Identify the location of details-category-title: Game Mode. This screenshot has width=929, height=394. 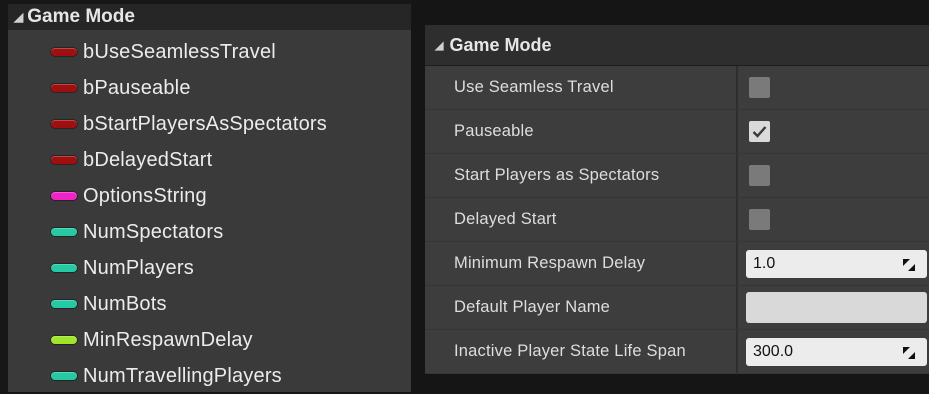
(500, 44).